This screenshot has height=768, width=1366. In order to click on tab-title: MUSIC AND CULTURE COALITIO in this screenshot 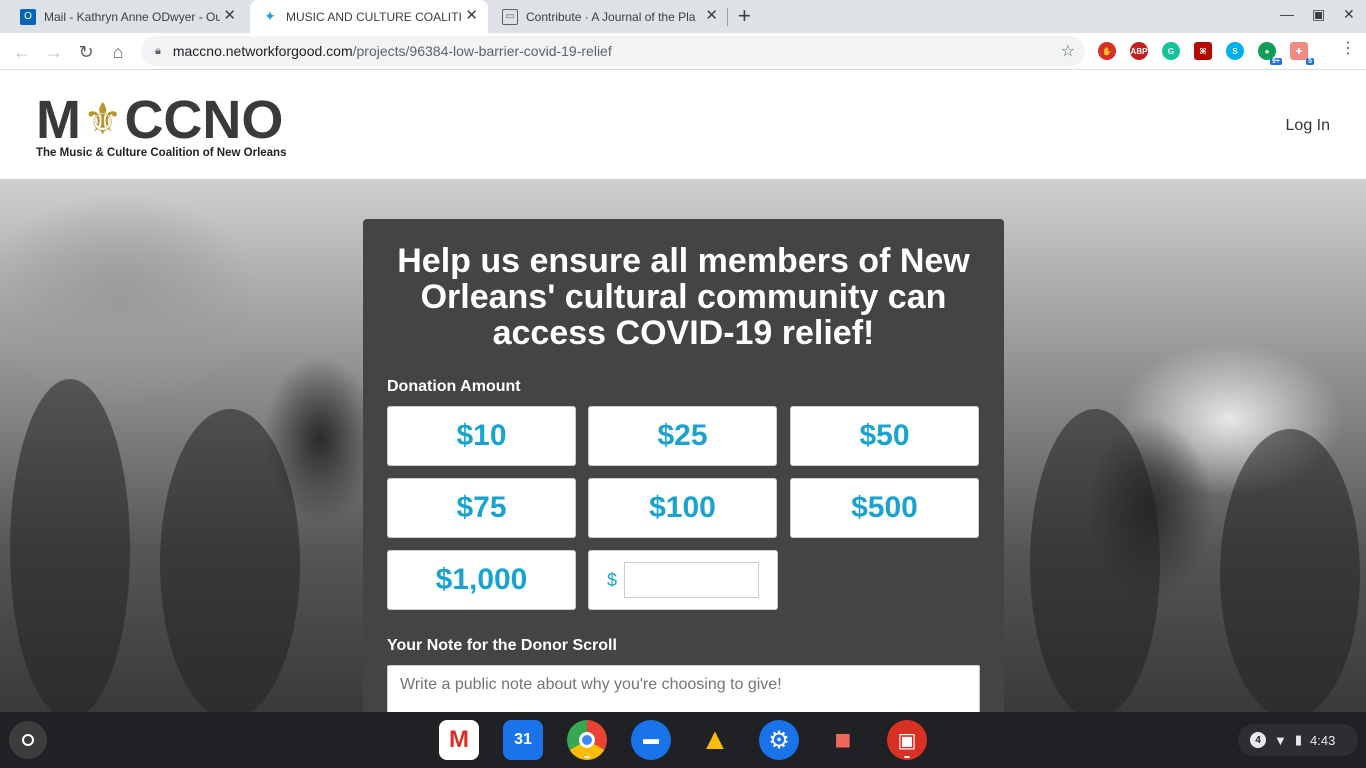, I will do `click(374, 16)`.